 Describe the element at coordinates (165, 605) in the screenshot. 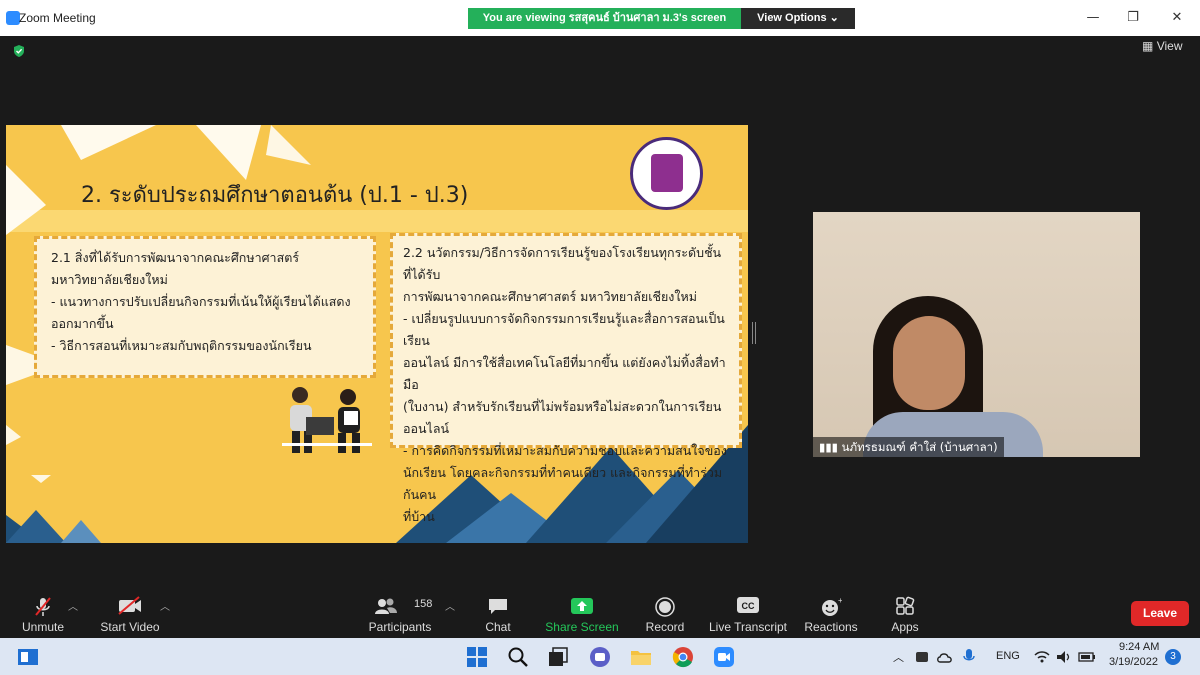

I see `video-options-caret: ︿` at that location.